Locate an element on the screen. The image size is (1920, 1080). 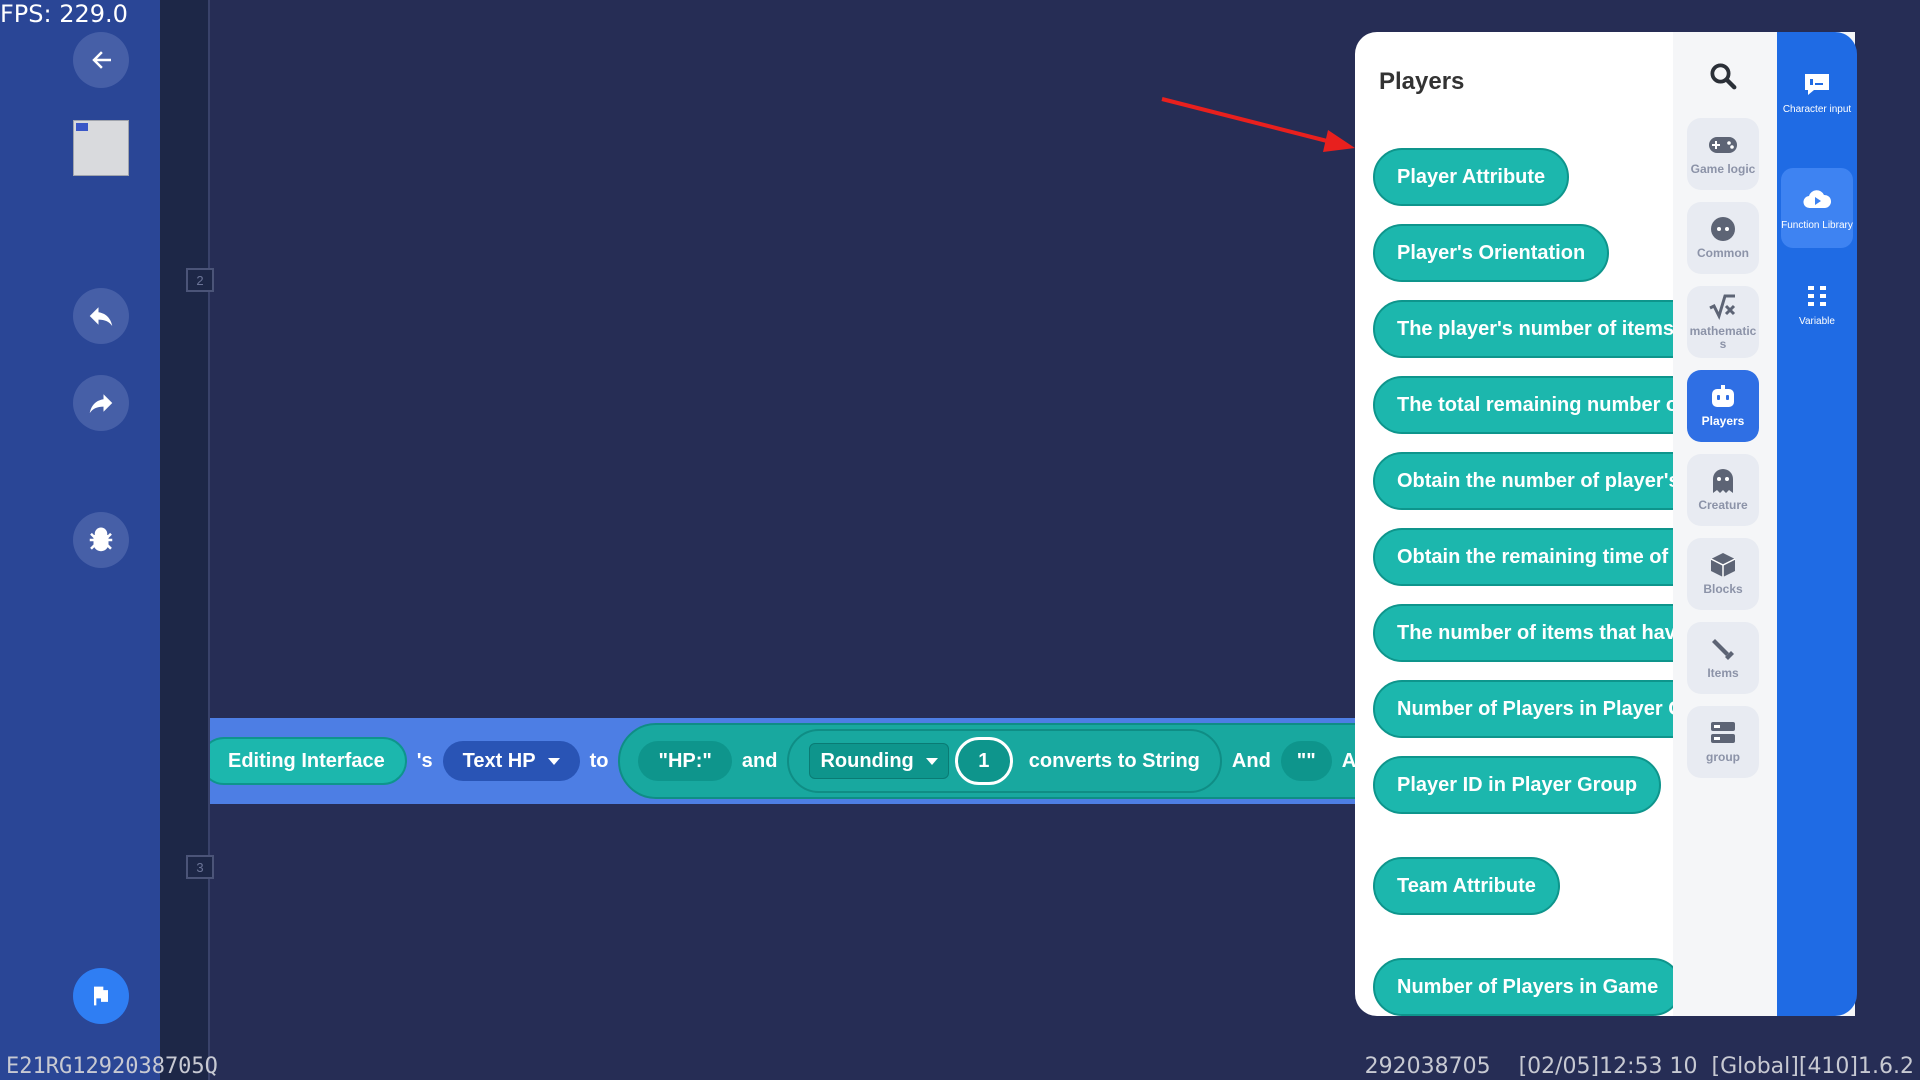
block-number-items-have: The number of items that have is located at coordinates (1523, 633).